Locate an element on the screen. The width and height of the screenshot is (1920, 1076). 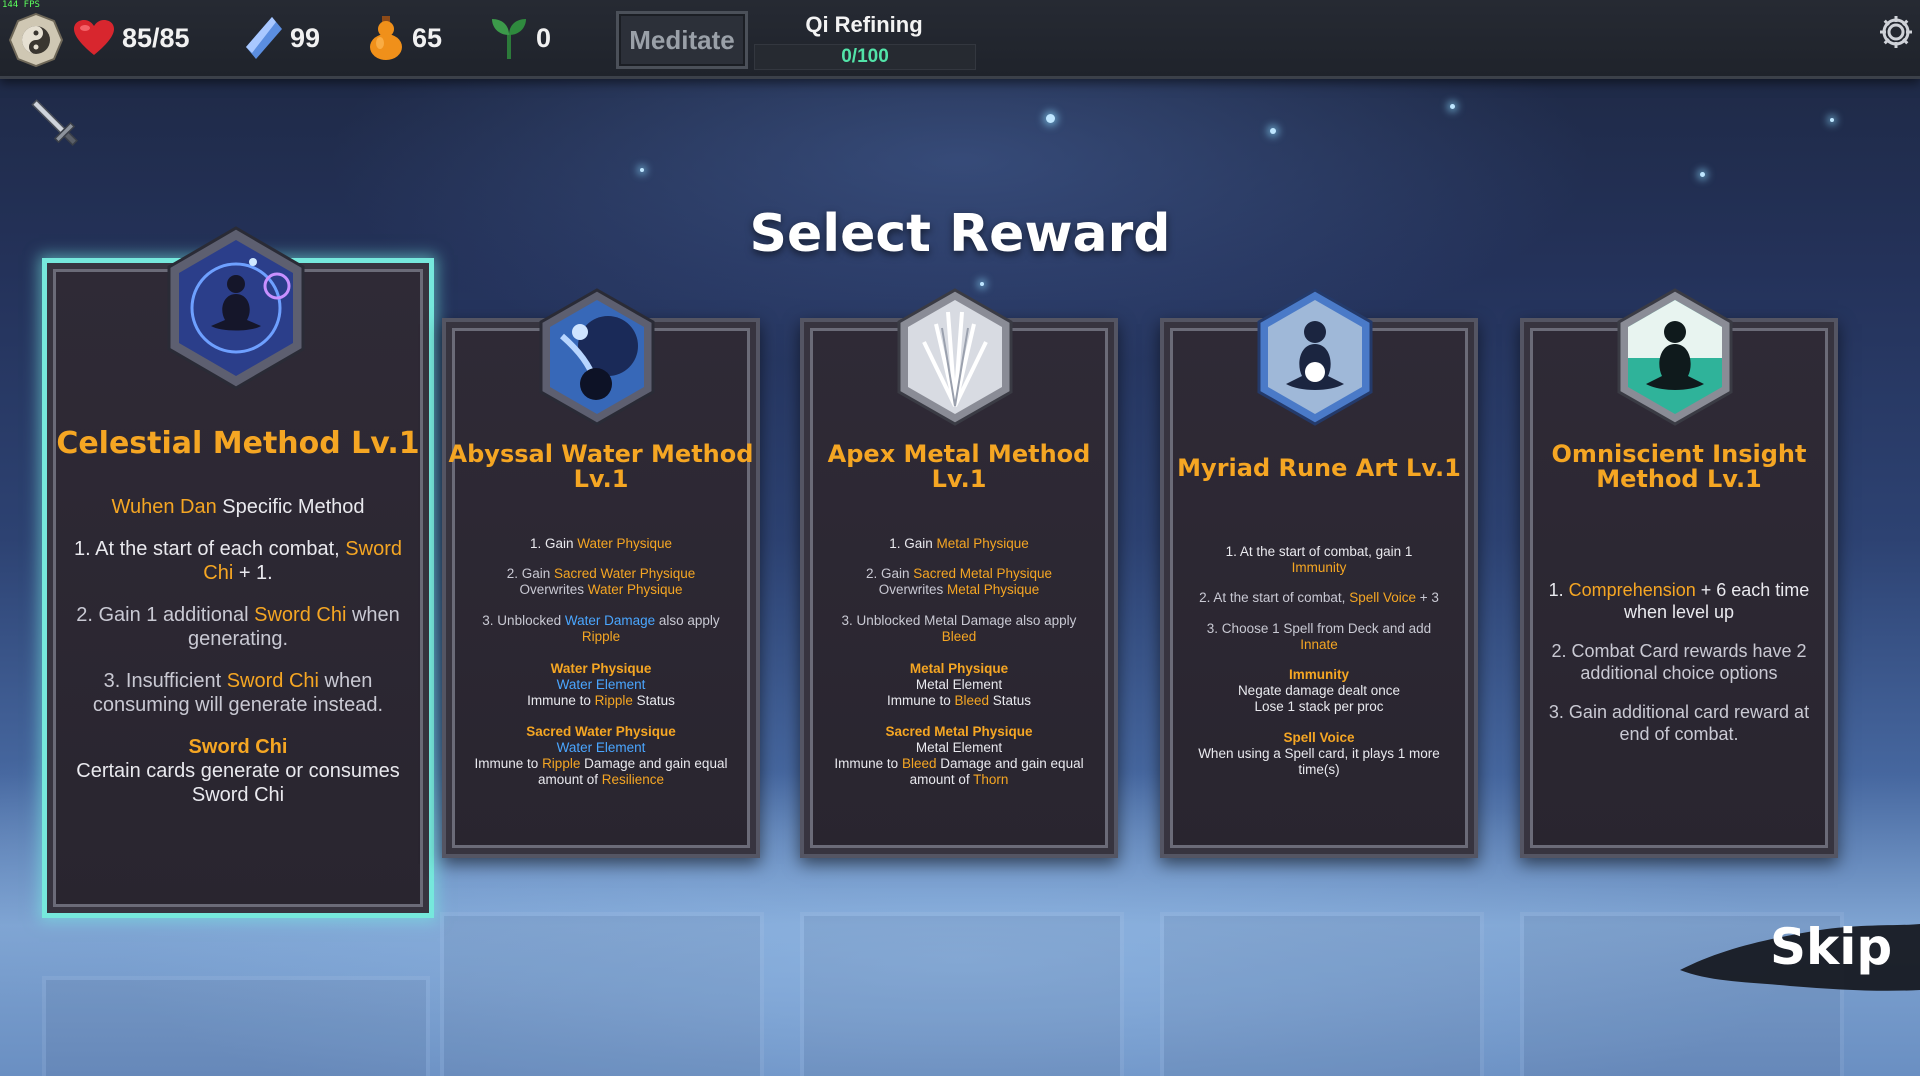
card-title: Omniscient Insight Method Lv.1 is located at coordinates (1679, 467).